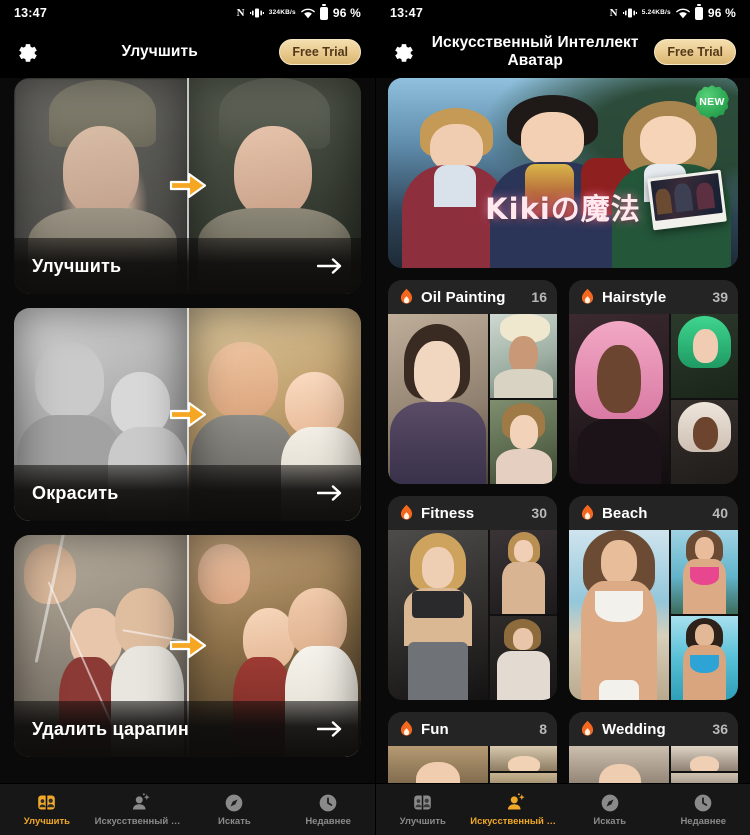 Image resolution: width=750 pixels, height=835 pixels. Describe the element at coordinates (539, 297) in the screenshot. I see `category-count: 16` at that location.